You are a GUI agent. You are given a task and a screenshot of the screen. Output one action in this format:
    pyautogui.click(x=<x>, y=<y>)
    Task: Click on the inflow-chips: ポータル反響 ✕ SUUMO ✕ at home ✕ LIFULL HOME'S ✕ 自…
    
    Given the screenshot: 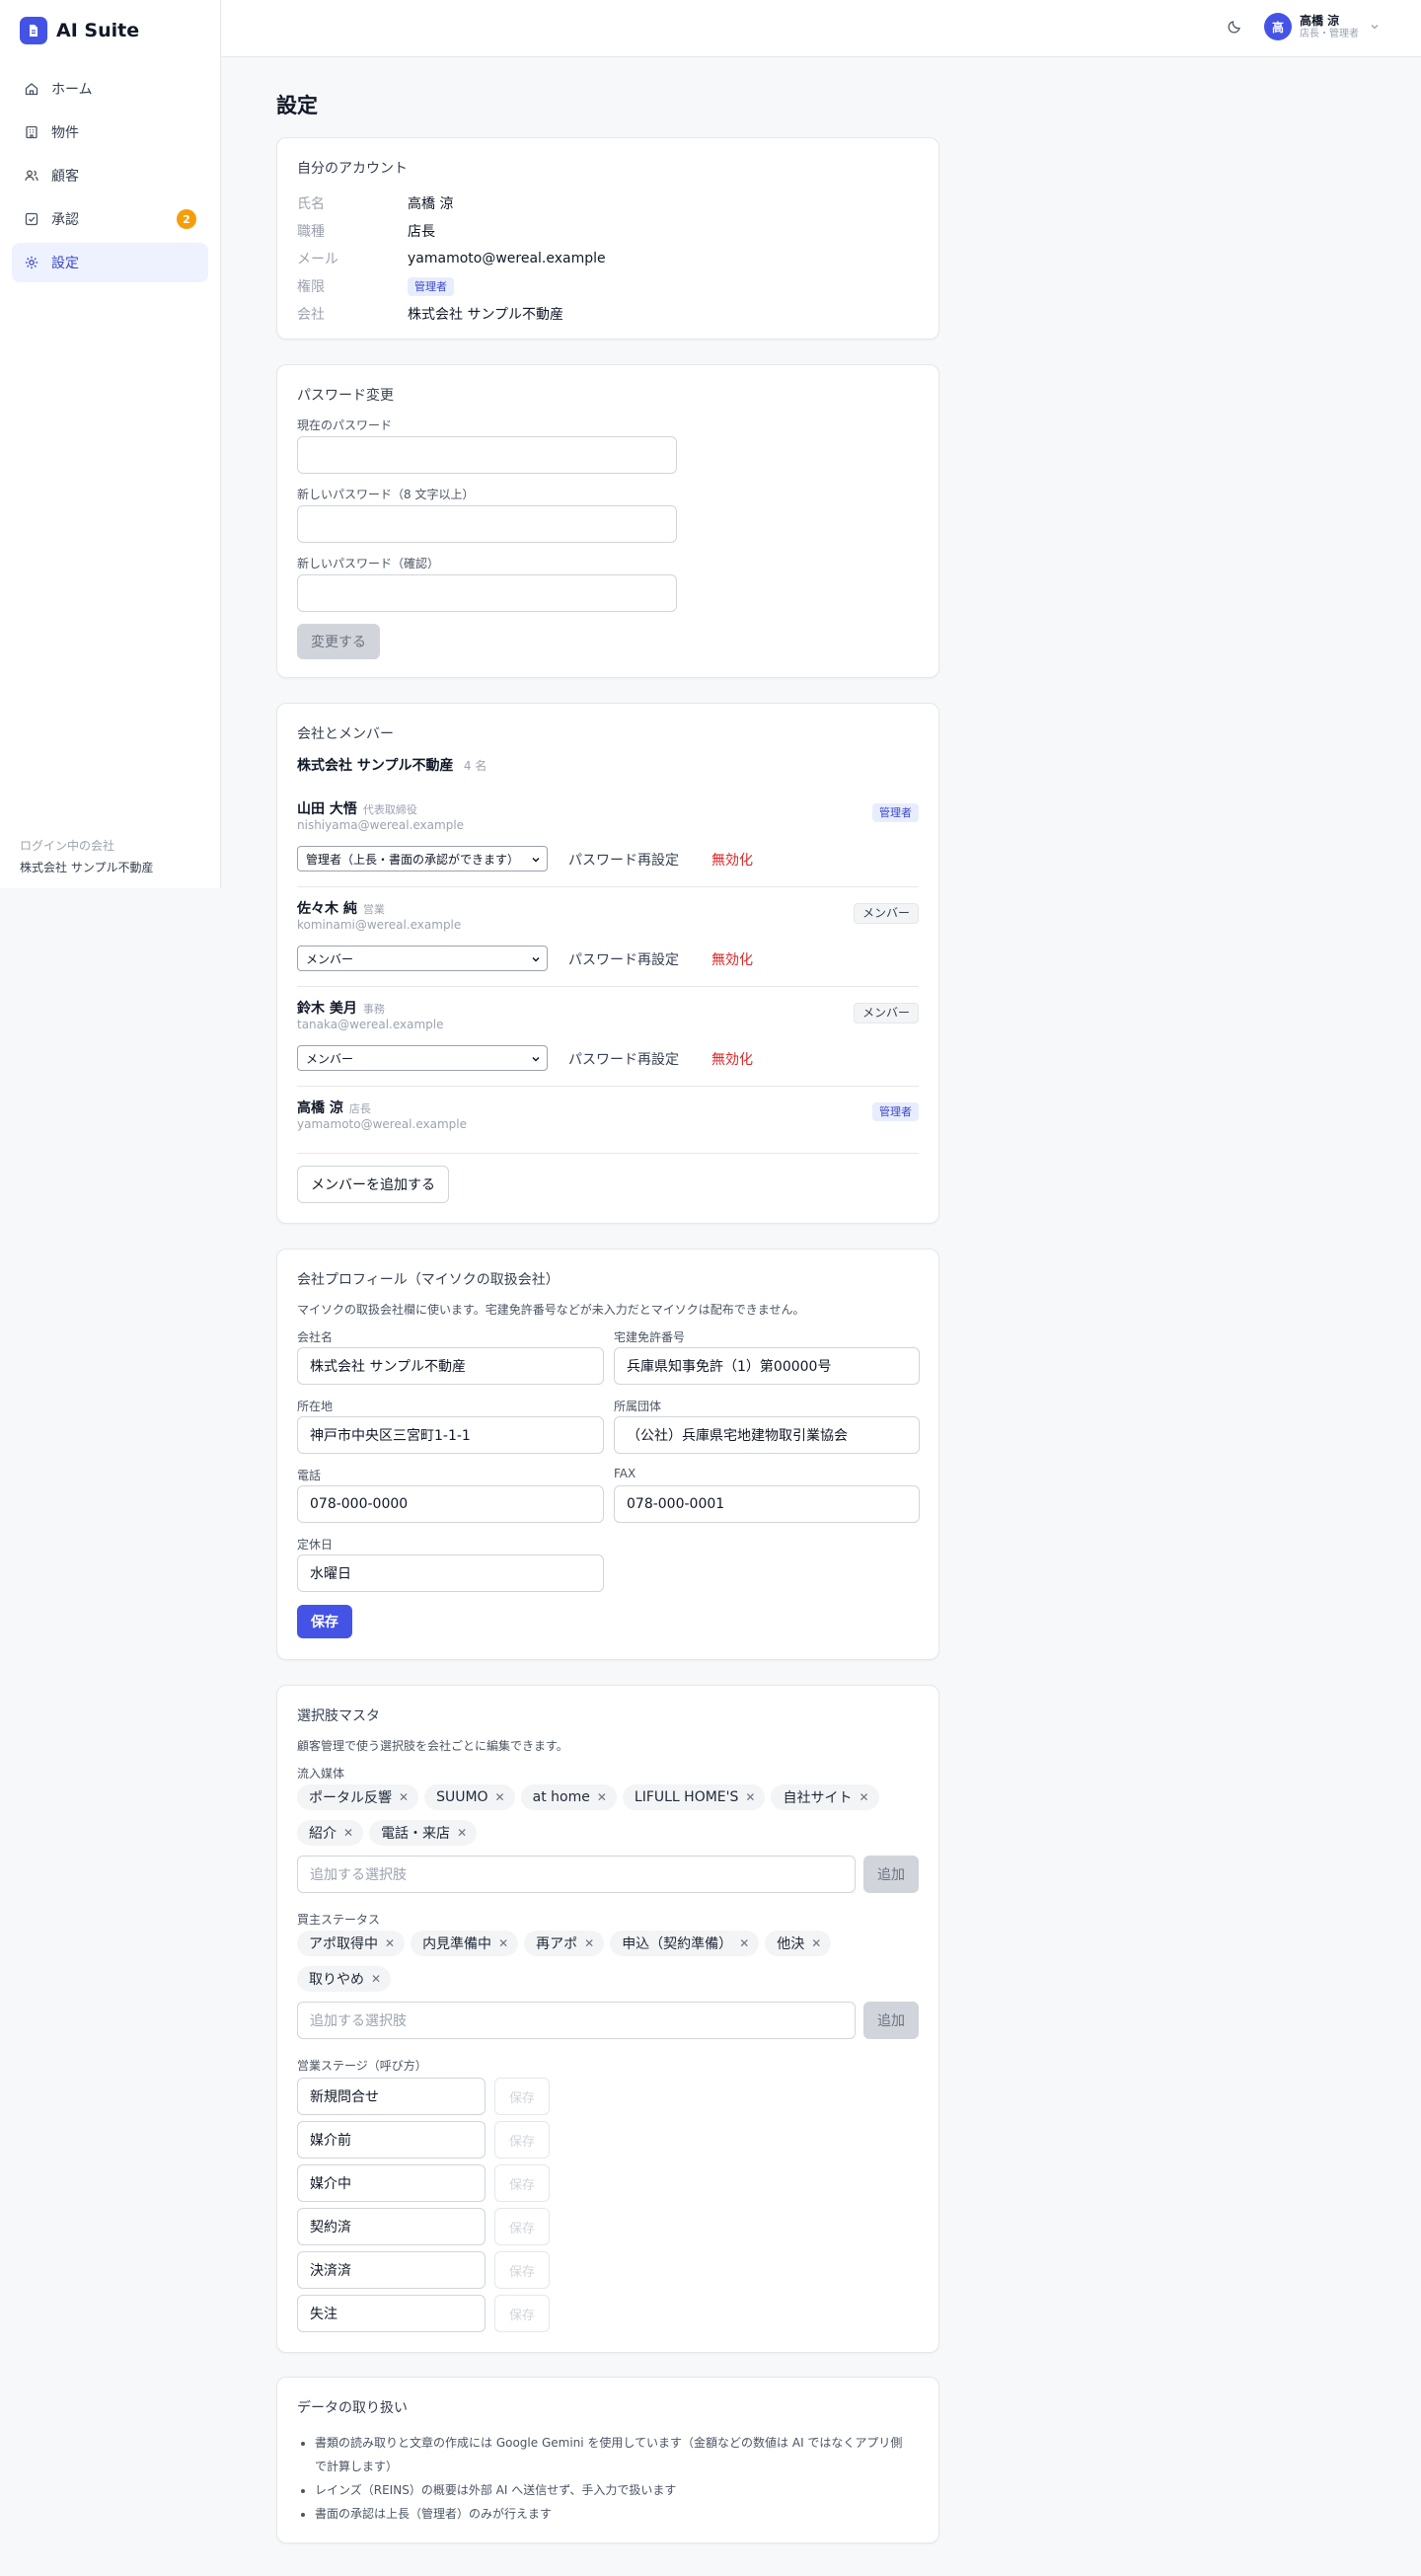 What is the action you would take?
    pyautogui.click(x=613, y=1820)
    